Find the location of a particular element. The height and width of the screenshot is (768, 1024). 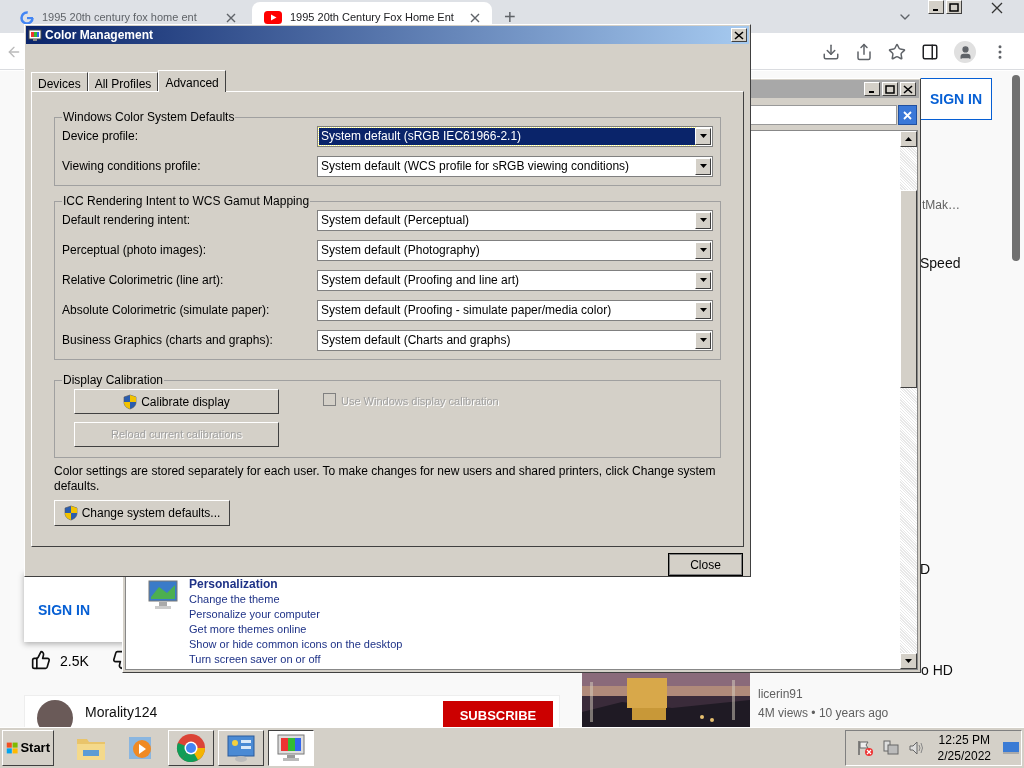

video-title: Speed is located at coordinates (940, 263).